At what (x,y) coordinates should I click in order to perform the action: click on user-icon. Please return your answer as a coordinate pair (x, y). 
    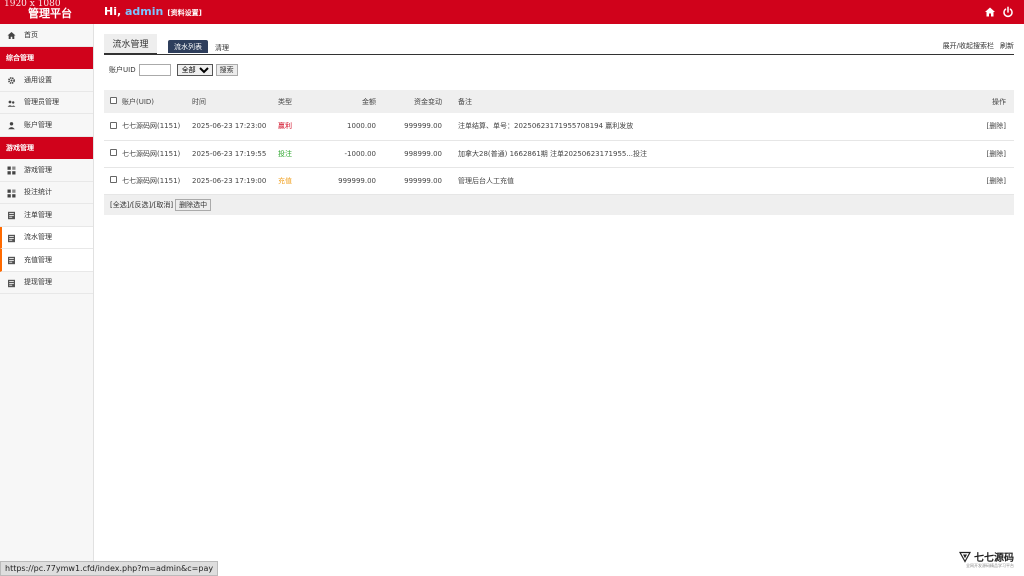
    Looking at the image, I should click on (11, 125).